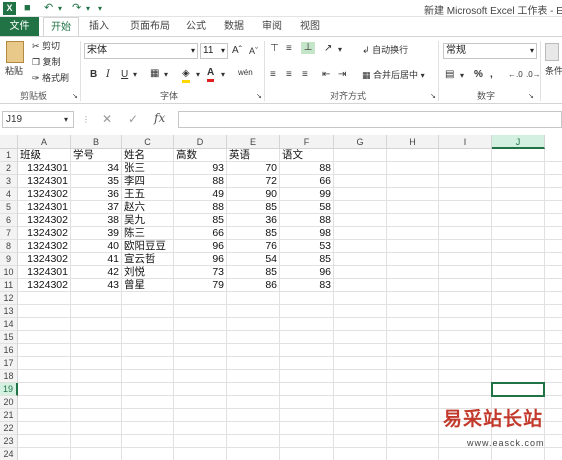 This screenshot has height=460, width=562. Describe the element at coordinates (50, 78) in the screenshot. I see `format-painter-button: ✑ 格式刷` at that location.